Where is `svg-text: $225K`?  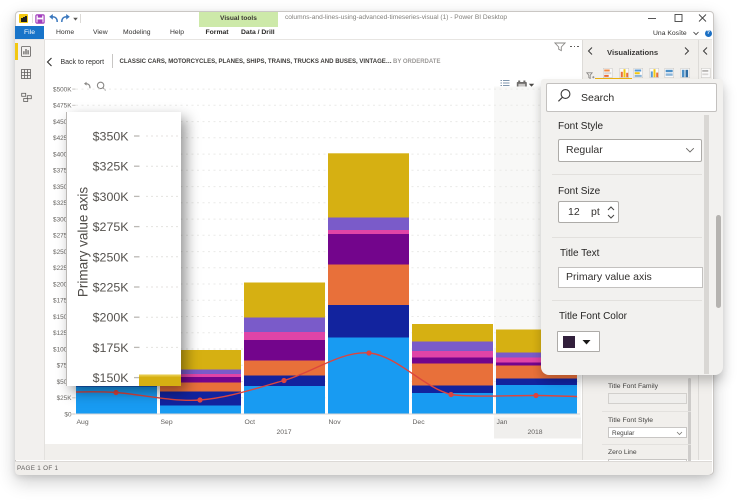
svg-text: $225K is located at coordinates (111, 288).